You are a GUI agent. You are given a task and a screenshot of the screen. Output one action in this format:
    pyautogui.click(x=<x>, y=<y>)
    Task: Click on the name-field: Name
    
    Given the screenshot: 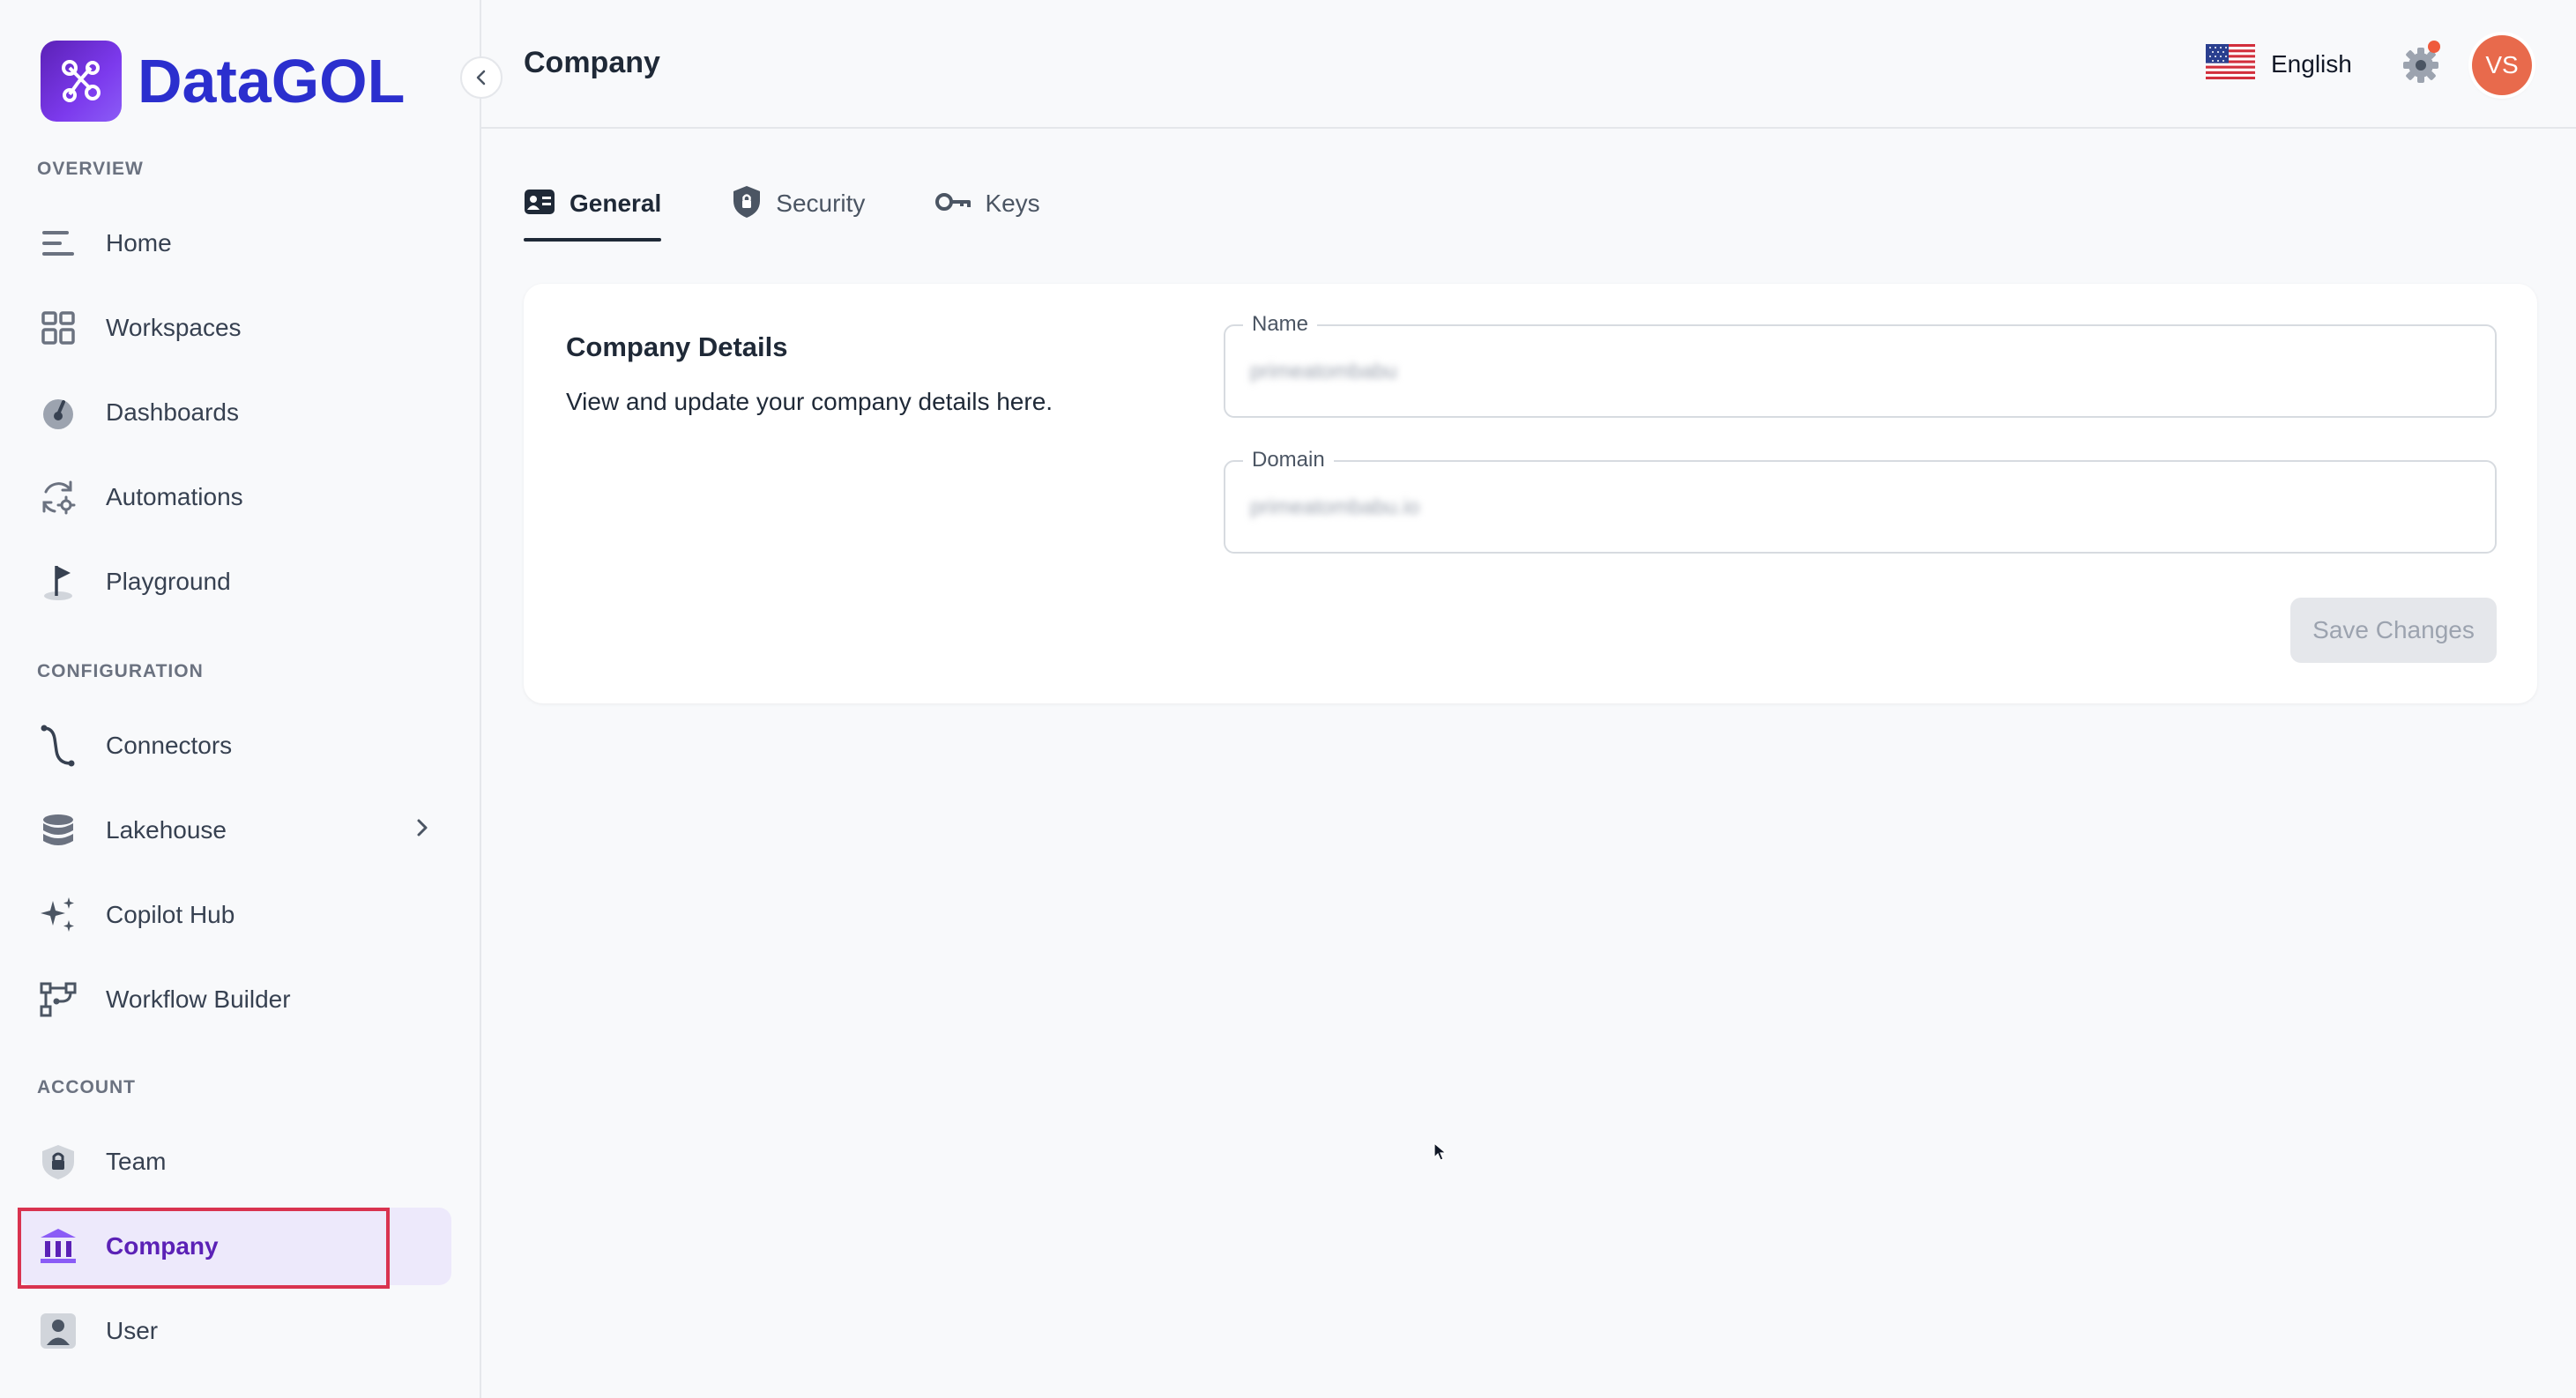 What is the action you would take?
    pyautogui.click(x=1861, y=365)
    